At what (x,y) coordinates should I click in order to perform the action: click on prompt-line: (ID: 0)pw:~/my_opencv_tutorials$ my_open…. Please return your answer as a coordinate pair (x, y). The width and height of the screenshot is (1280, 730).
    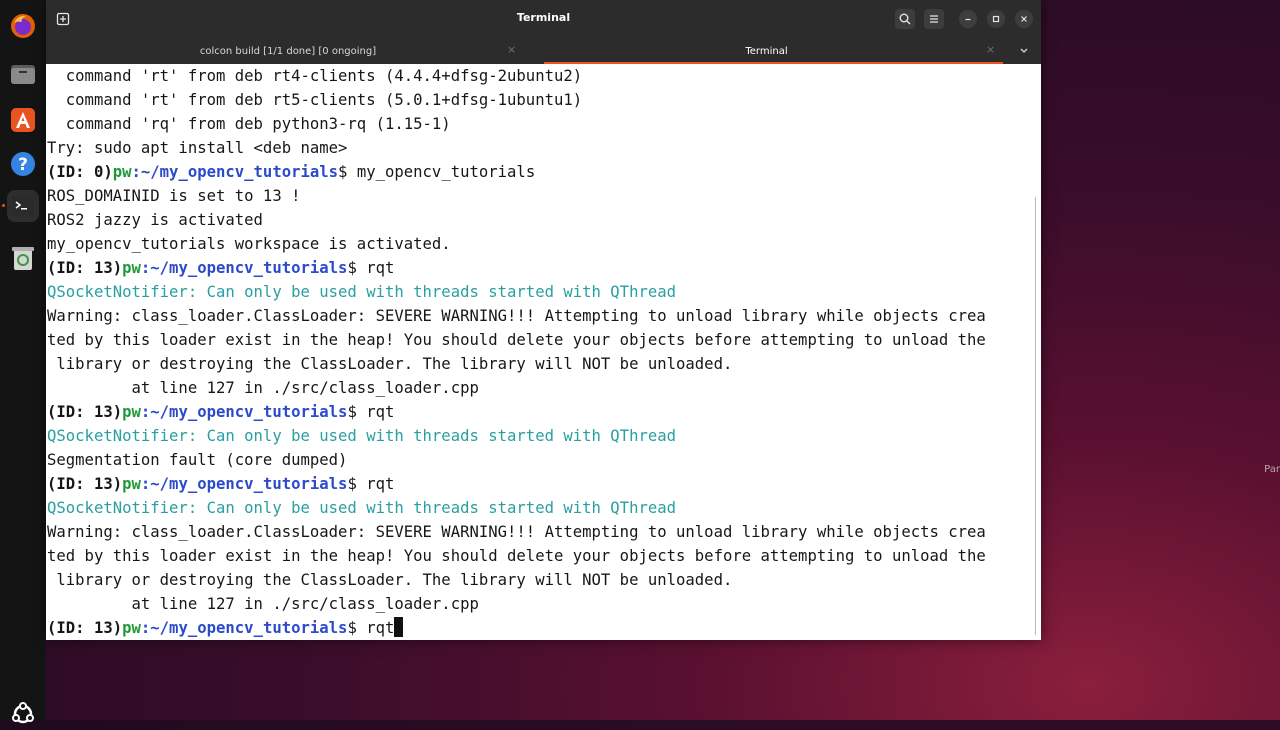
    Looking at the image, I should click on (291, 172).